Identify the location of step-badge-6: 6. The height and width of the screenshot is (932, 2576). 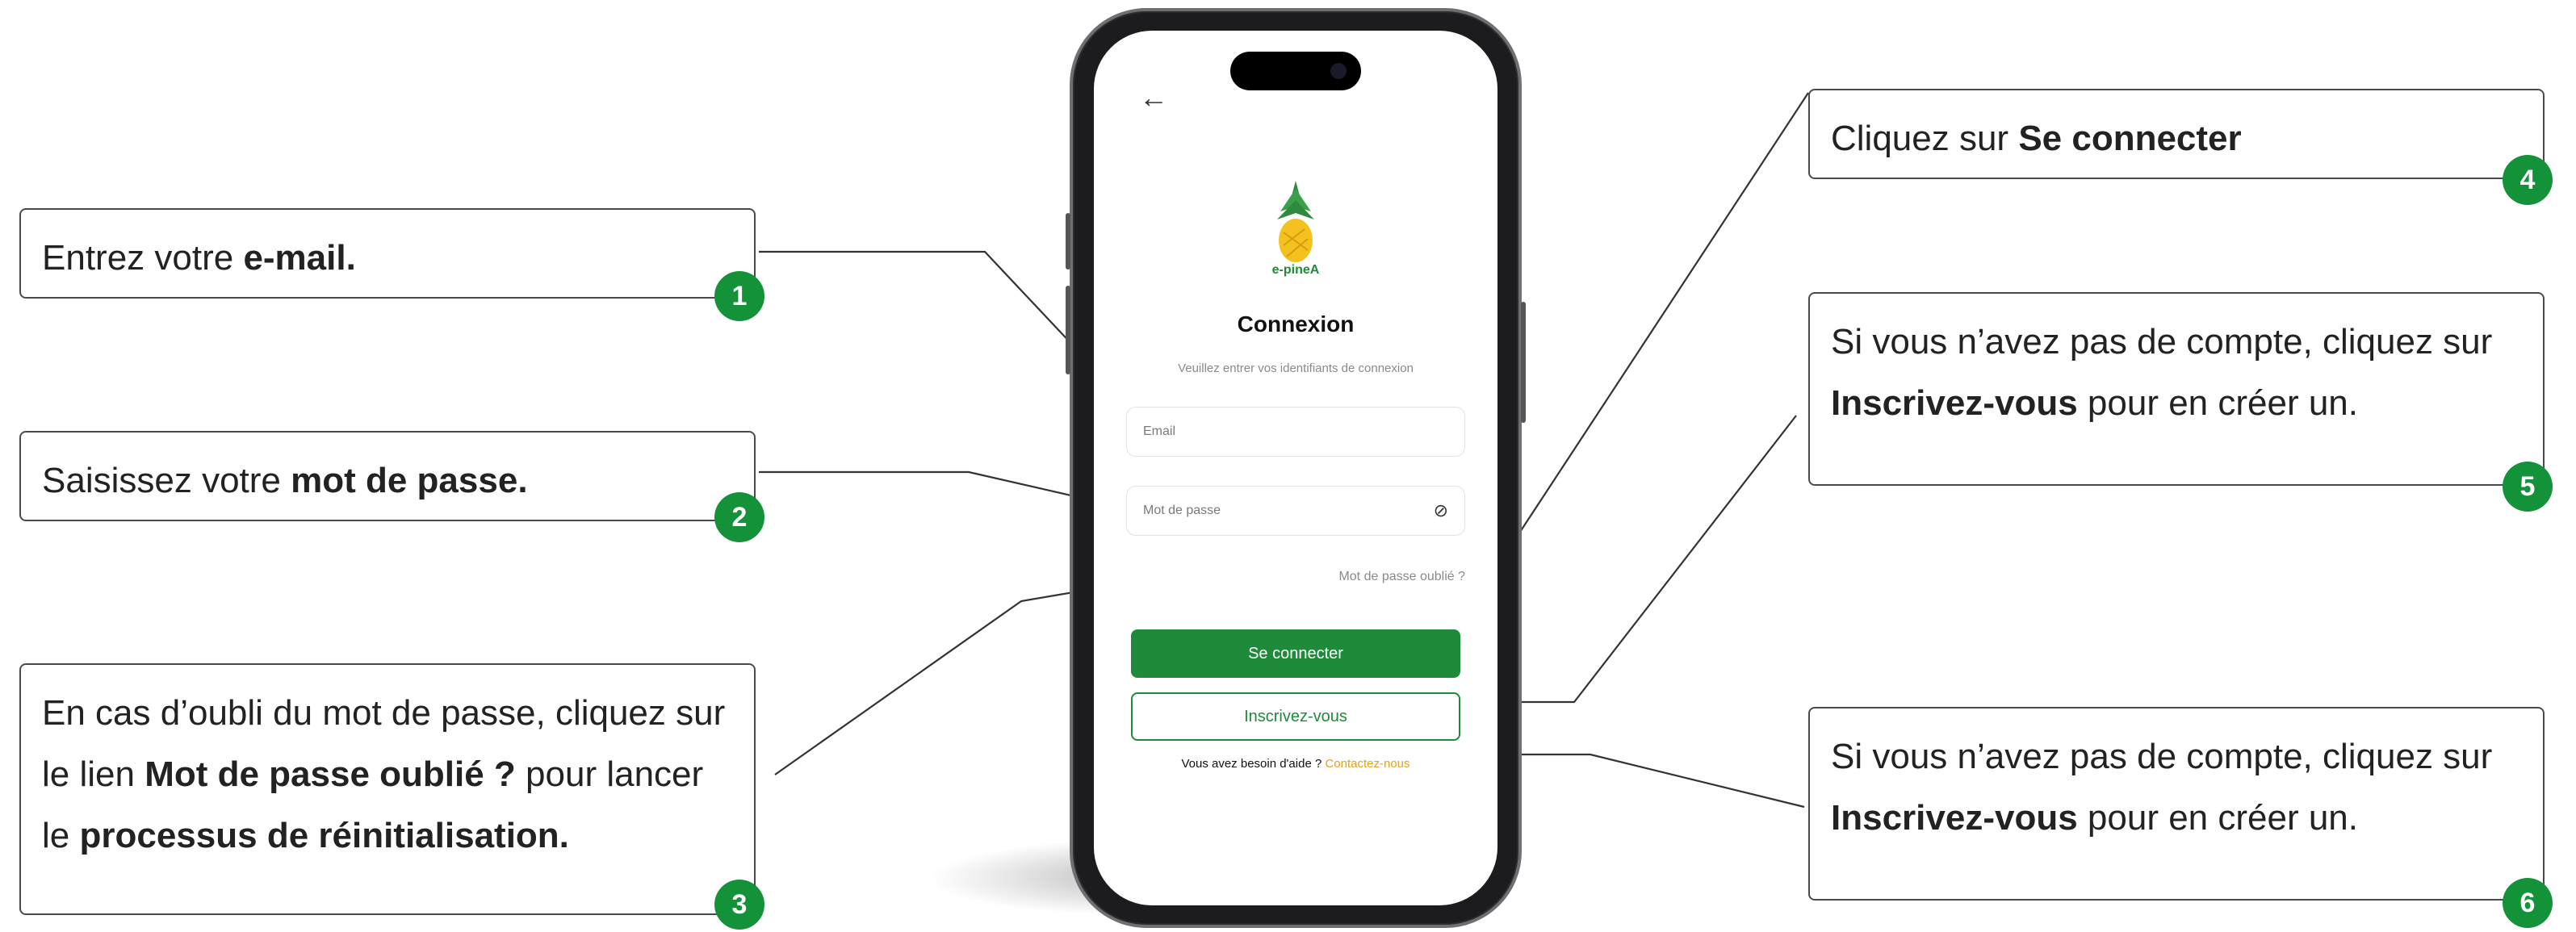
(2528, 903).